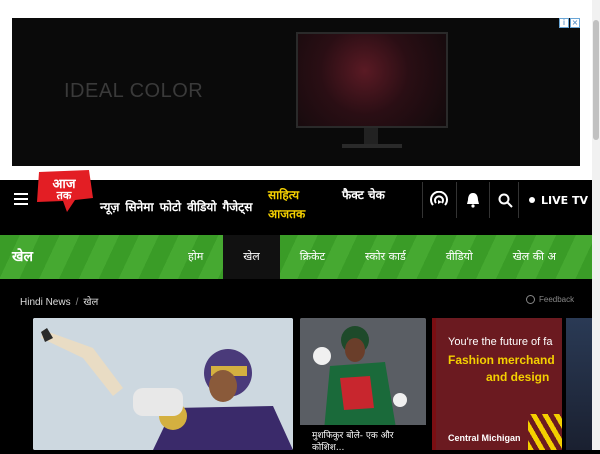  What do you see at coordinates (45, 302) in the screenshot?
I see `breadcrumb-home: Hindi News` at bounding box center [45, 302].